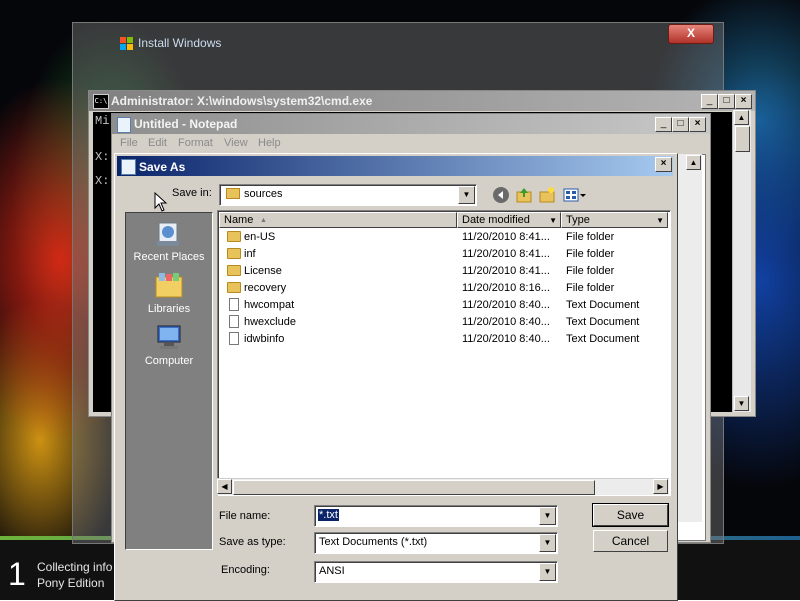  Describe the element at coordinates (263, 271) in the screenshot. I see `file-name: License` at that location.